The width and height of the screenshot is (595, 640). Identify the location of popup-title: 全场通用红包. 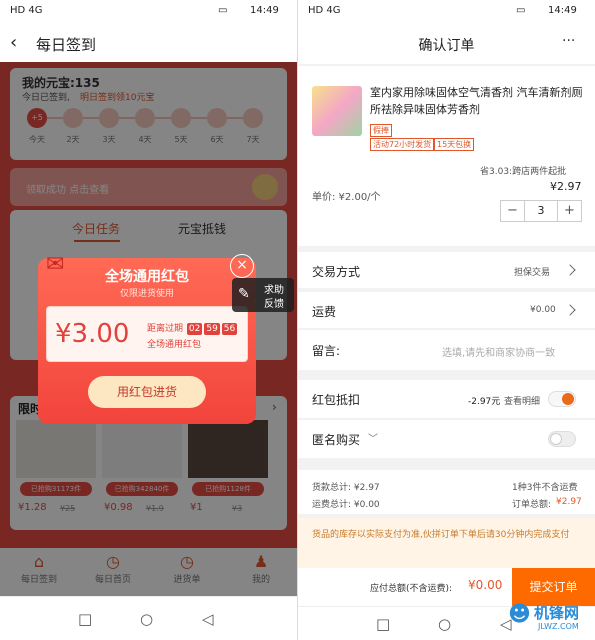
(147, 277).